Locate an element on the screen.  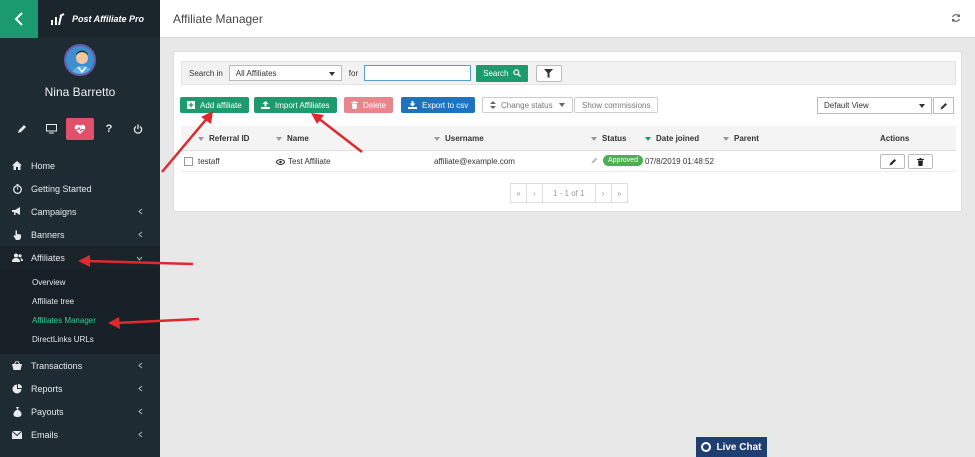
cell-name: Test Affiliate is located at coordinates (303, 161).